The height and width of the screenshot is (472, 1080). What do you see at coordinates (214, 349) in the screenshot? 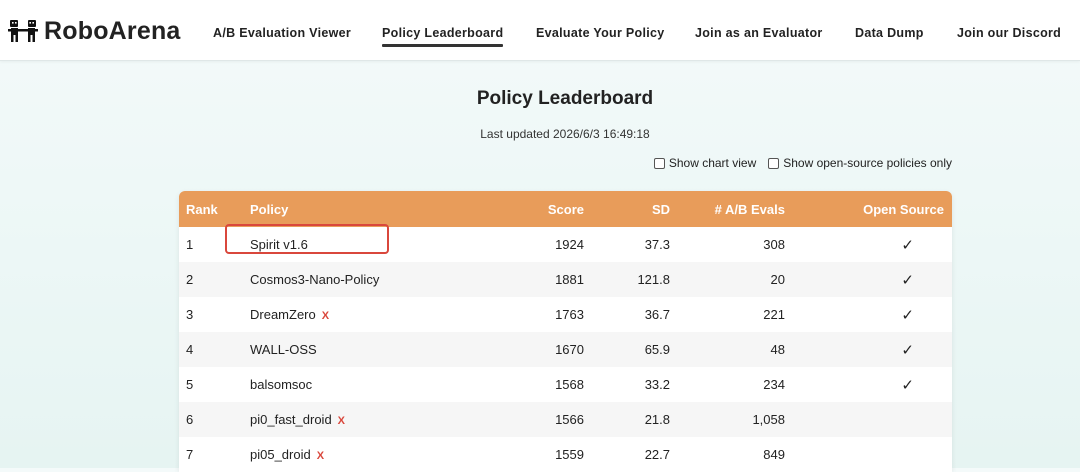
I see `rank-cell: 4` at bounding box center [214, 349].